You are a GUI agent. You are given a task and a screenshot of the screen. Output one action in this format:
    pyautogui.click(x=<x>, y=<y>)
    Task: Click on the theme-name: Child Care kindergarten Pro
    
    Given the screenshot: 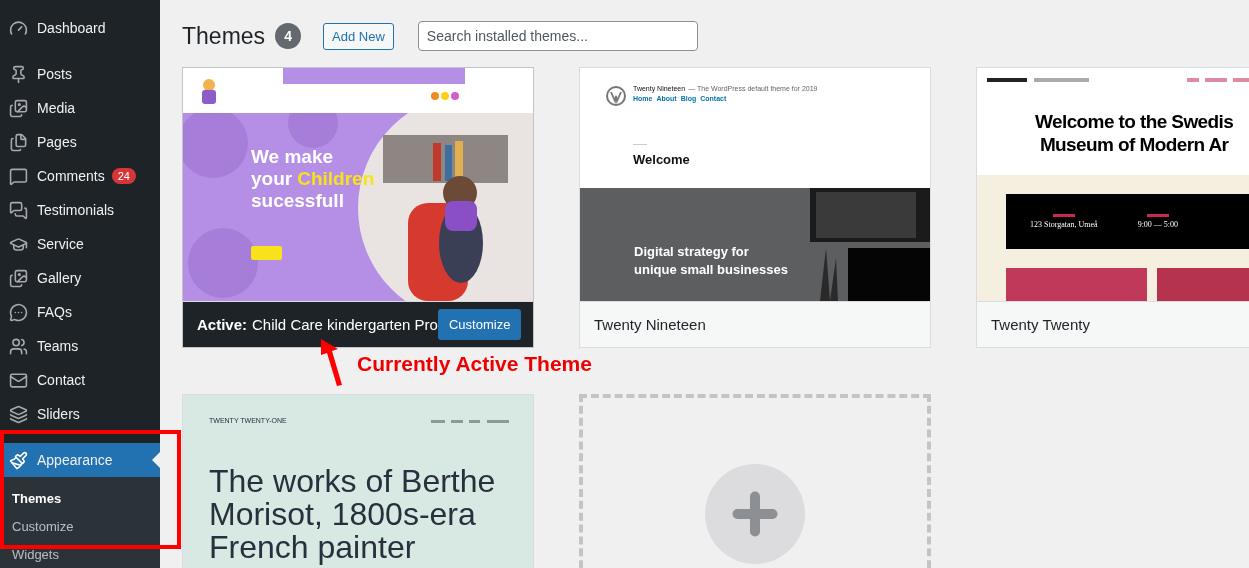 What is the action you would take?
    pyautogui.click(x=345, y=324)
    